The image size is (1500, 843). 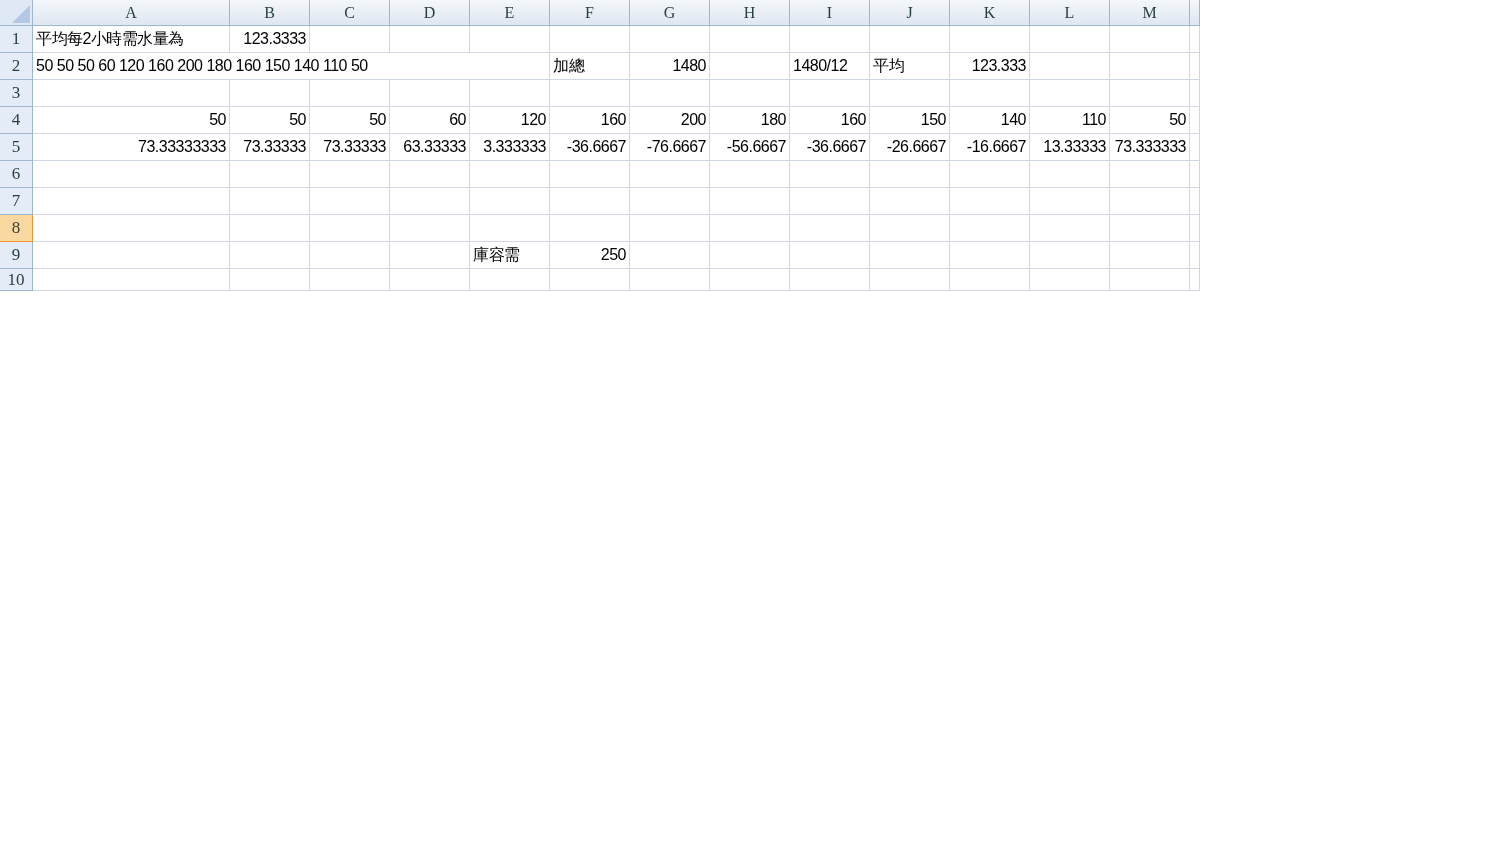 I want to click on row-header: 10, so click(x=16, y=280).